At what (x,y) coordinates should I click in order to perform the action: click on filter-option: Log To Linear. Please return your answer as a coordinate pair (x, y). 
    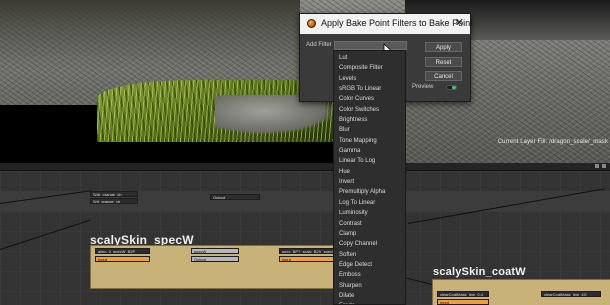
    Looking at the image, I should click on (369, 203).